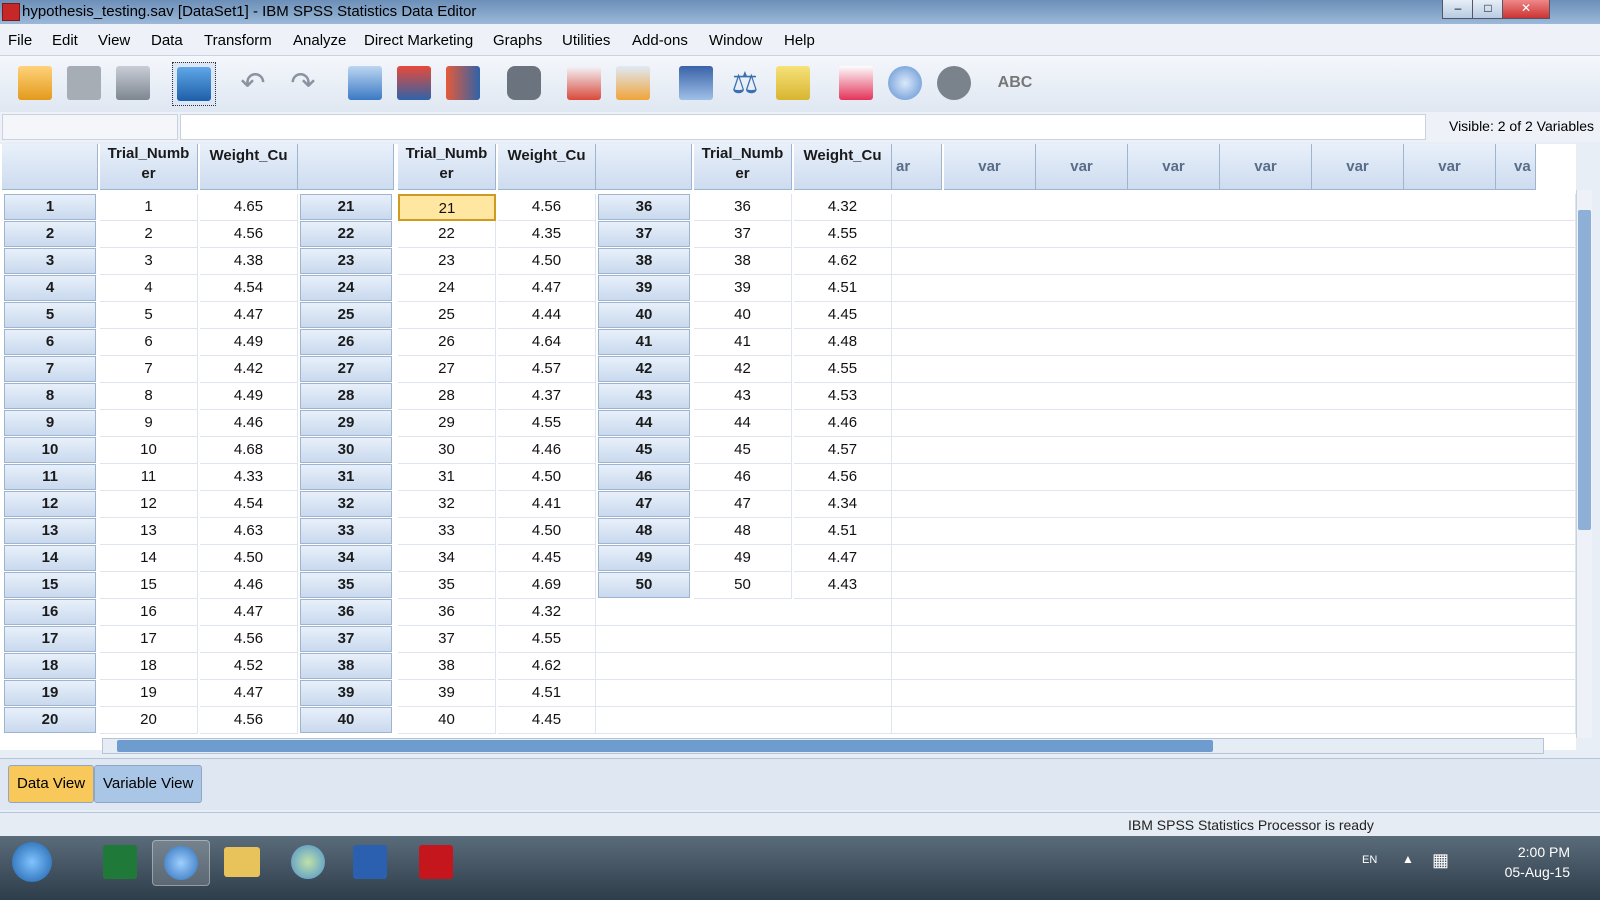 The width and height of the screenshot is (1600, 900). Describe the element at coordinates (547, 666) in the screenshot. I see `data-cell-weight: 4.62` at that location.